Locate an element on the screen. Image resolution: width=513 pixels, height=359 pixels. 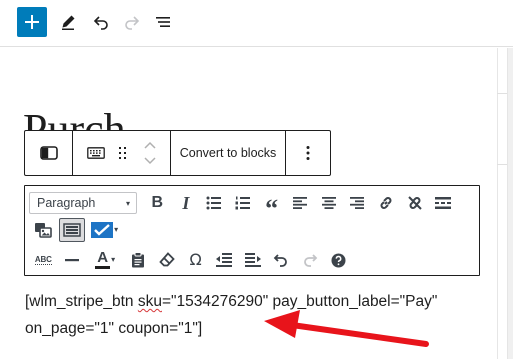
align-left-icon is located at coordinates (300, 203).